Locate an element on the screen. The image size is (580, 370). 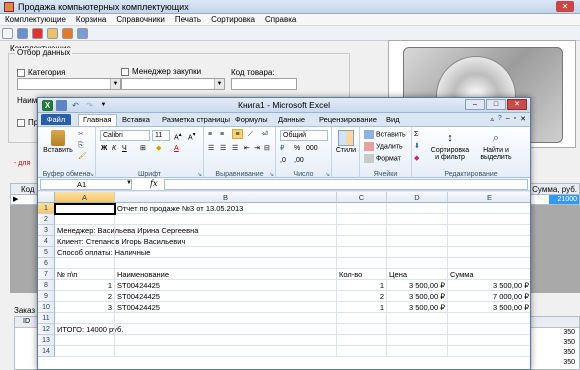
maximize-icon: □ is located at coordinates (496, 104).